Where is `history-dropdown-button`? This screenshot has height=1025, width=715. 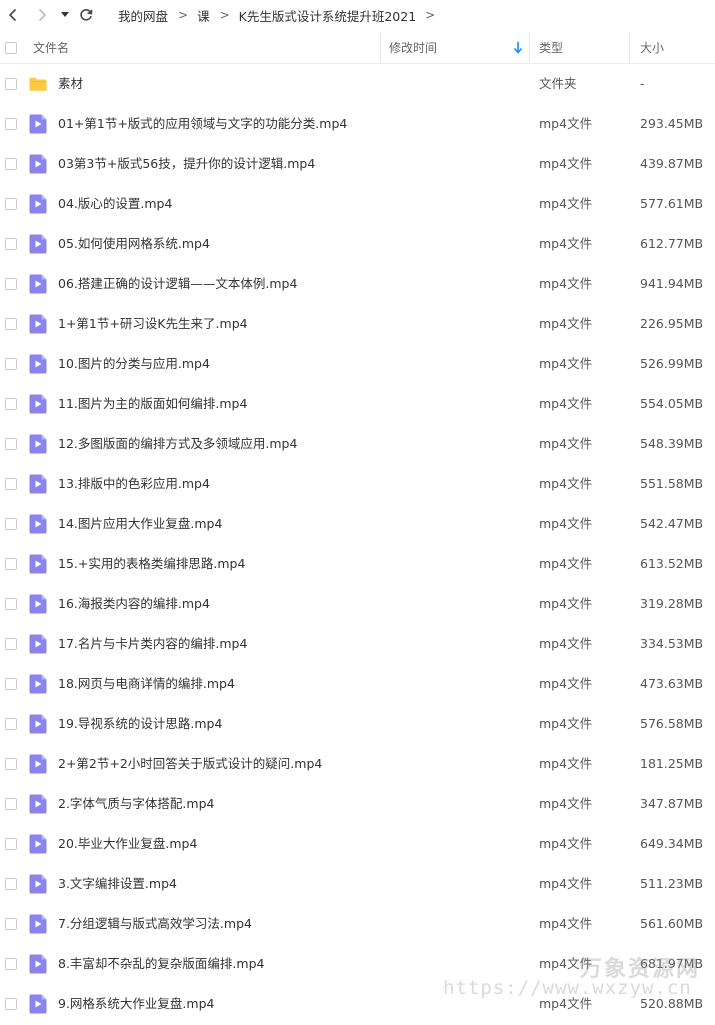 history-dropdown-button is located at coordinates (65, 15).